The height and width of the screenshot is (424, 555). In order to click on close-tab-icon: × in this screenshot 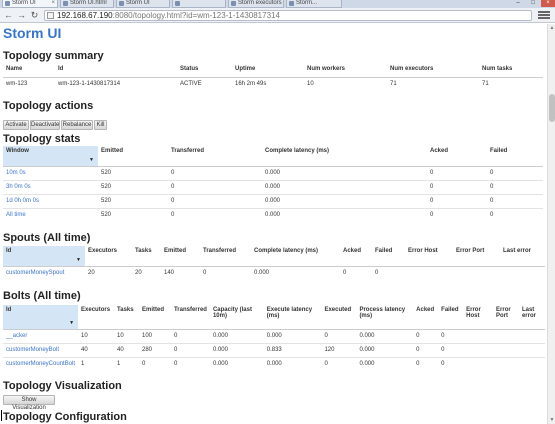, I will do `click(53, 3)`.